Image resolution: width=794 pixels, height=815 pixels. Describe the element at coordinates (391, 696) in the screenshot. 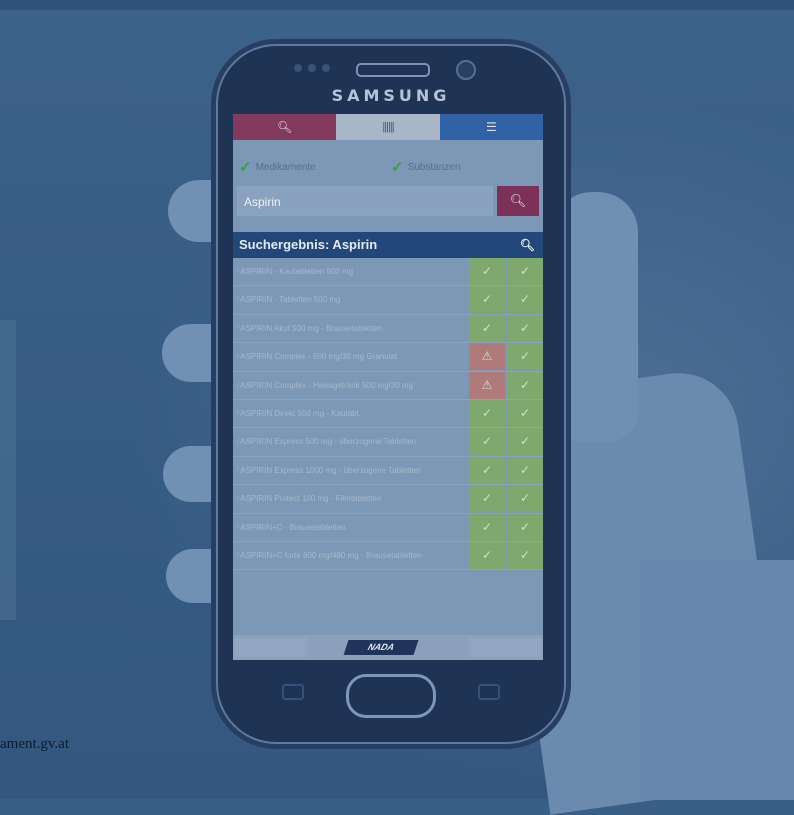

I see `home-button` at that location.